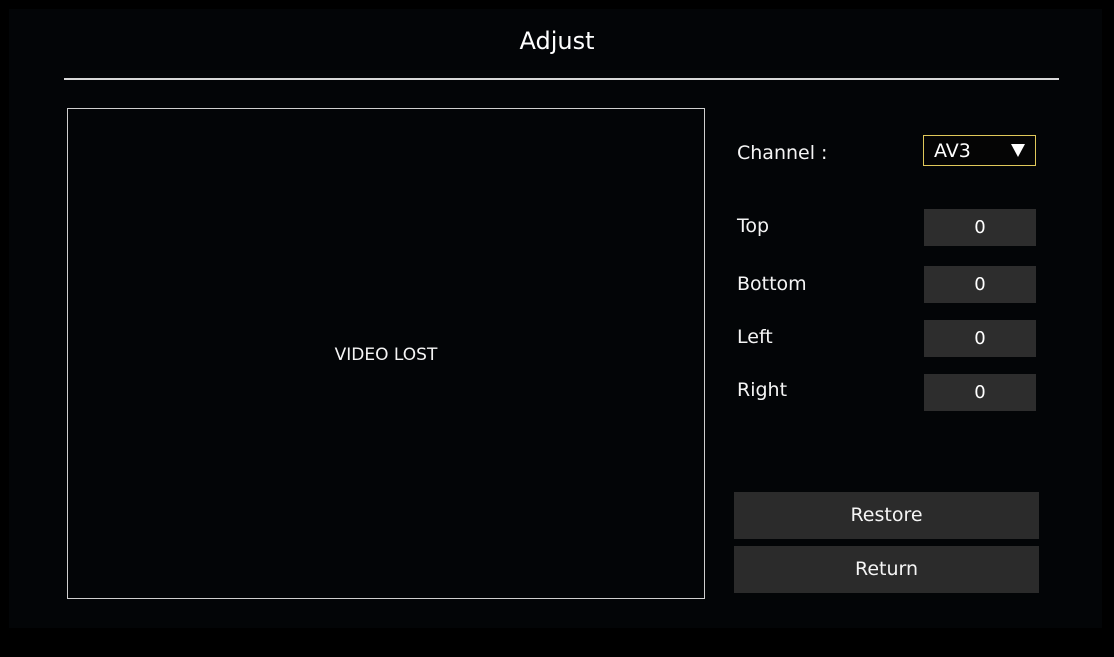 The image size is (1114, 657). I want to click on video-lost-message: VIDEO LOST, so click(386, 355).